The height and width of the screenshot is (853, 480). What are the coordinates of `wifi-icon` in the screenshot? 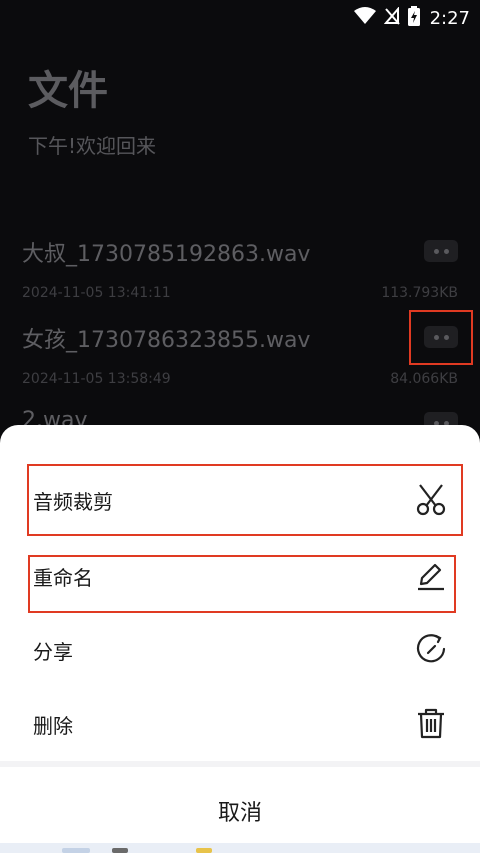 It's located at (364, 18).